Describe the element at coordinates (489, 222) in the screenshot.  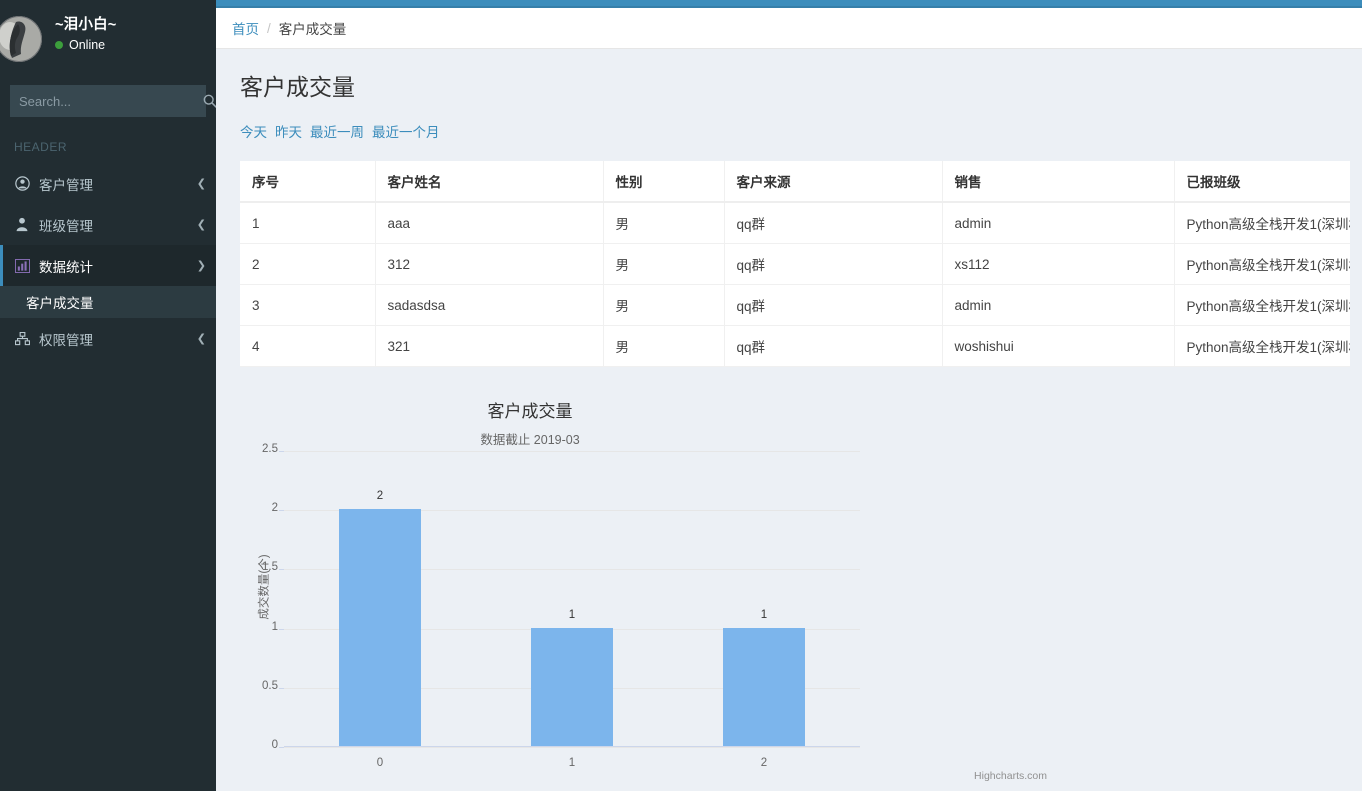
I see `cell-name: aaa` at that location.